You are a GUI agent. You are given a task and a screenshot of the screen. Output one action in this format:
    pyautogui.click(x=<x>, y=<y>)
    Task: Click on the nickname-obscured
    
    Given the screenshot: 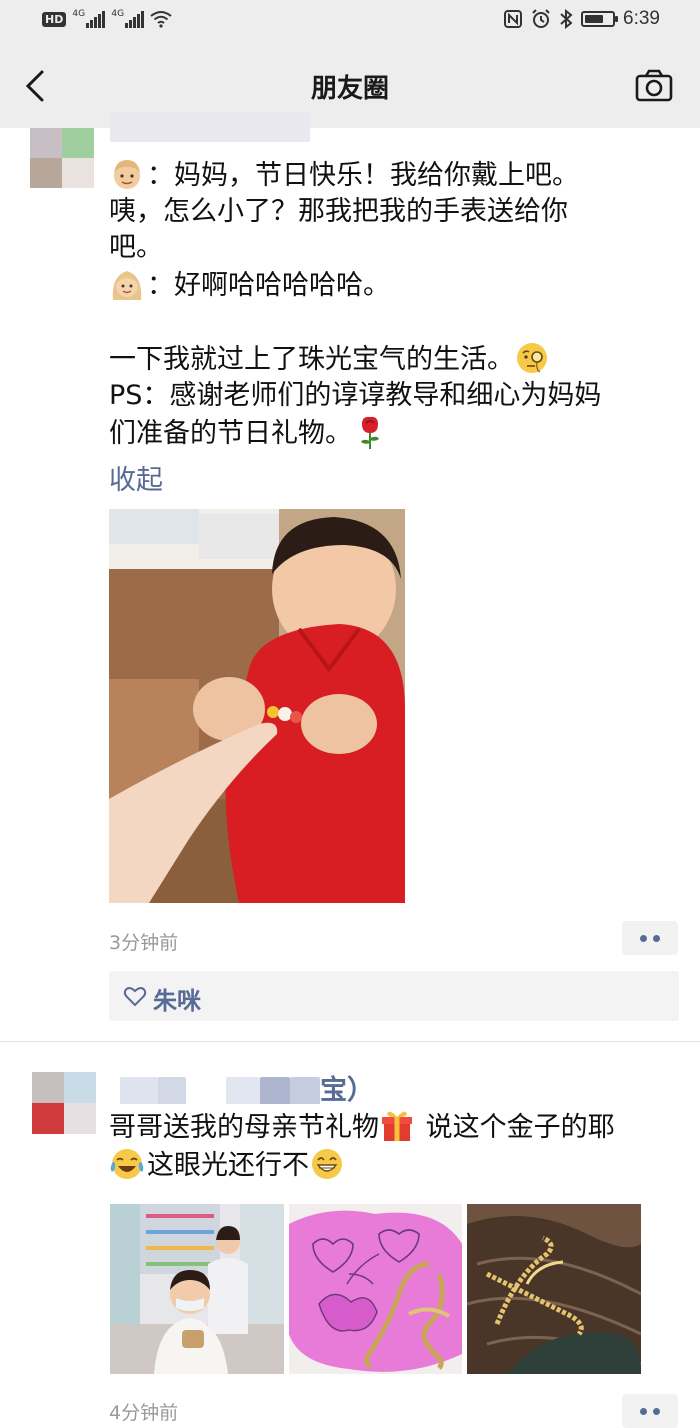 What is the action you would take?
    pyautogui.click(x=250, y=128)
    